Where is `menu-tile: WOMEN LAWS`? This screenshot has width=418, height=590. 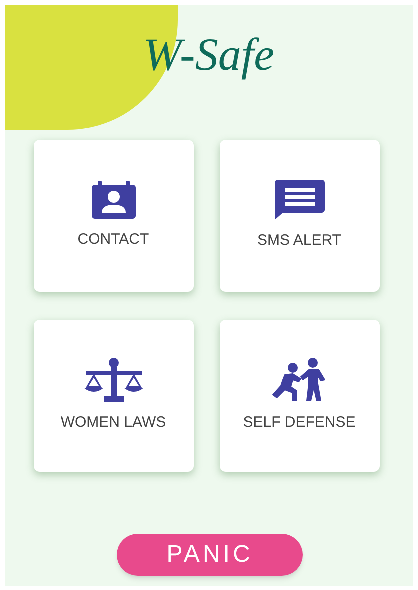 menu-tile: WOMEN LAWS is located at coordinates (114, 396).